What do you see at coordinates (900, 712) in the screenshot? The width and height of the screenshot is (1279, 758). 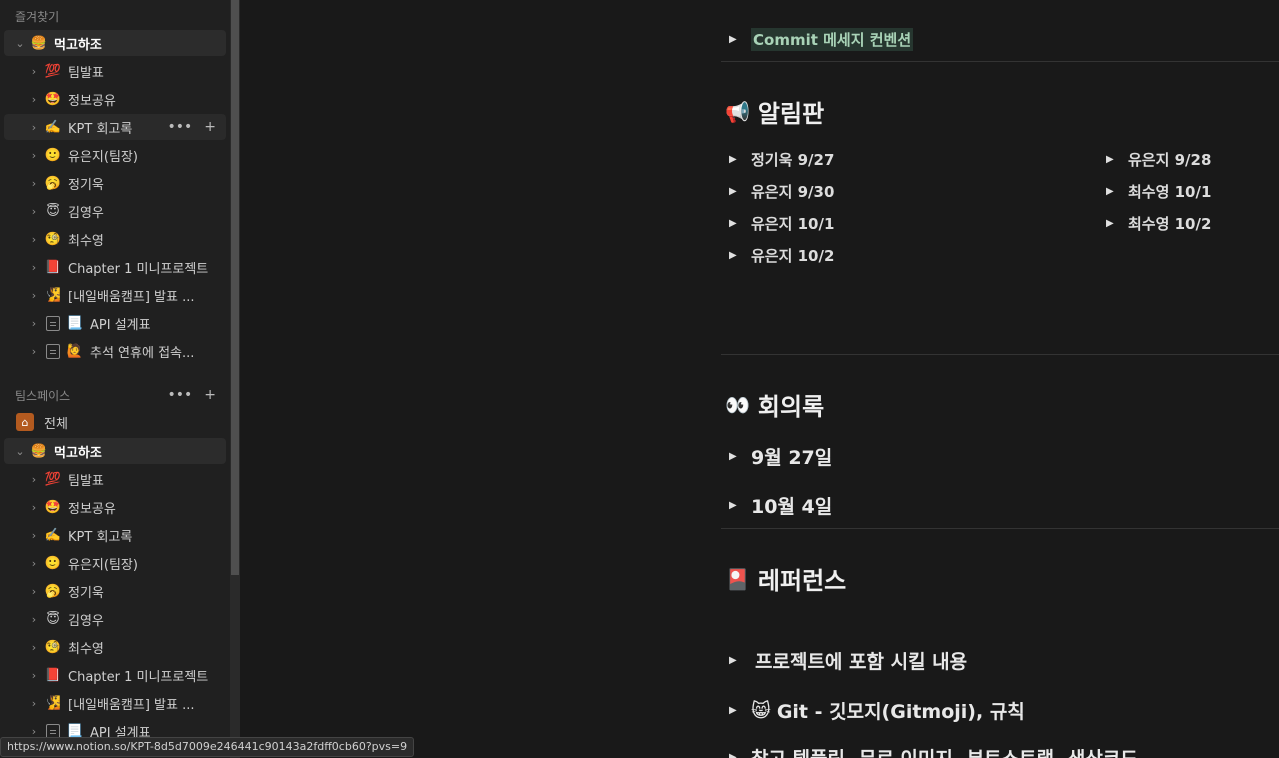 I see `toggle-label: Git - 깃모지(Gitmoji), 규칙` at bounding box center [900, 712].